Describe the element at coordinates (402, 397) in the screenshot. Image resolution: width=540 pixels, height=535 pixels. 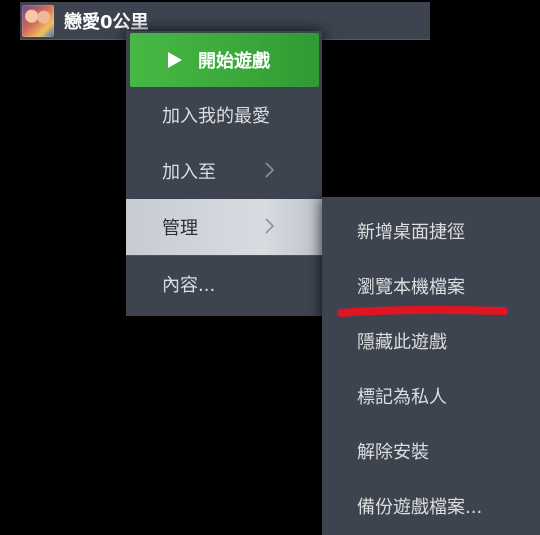
I see `submenu-item-label: 標記為私人` at that location.